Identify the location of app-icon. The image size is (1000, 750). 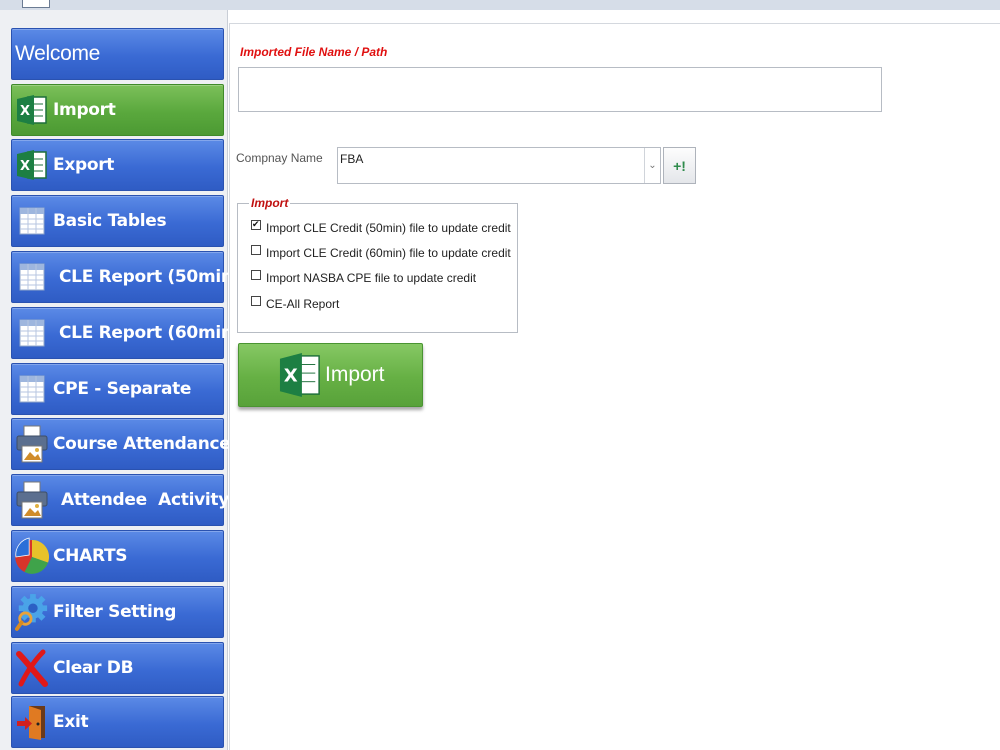
(36, 4).